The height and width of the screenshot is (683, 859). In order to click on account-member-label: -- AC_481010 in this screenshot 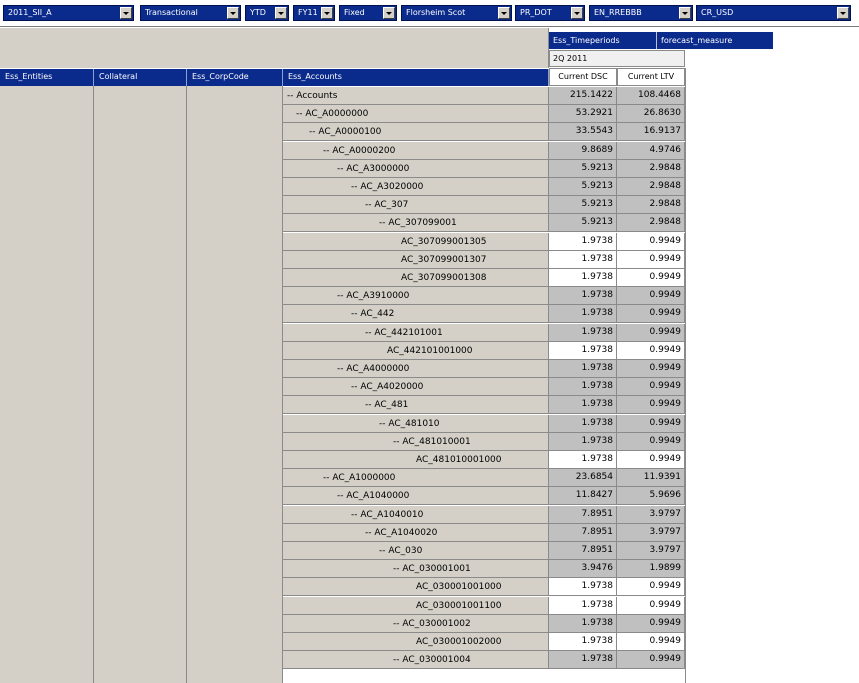, I will do `click(416, 423)`.